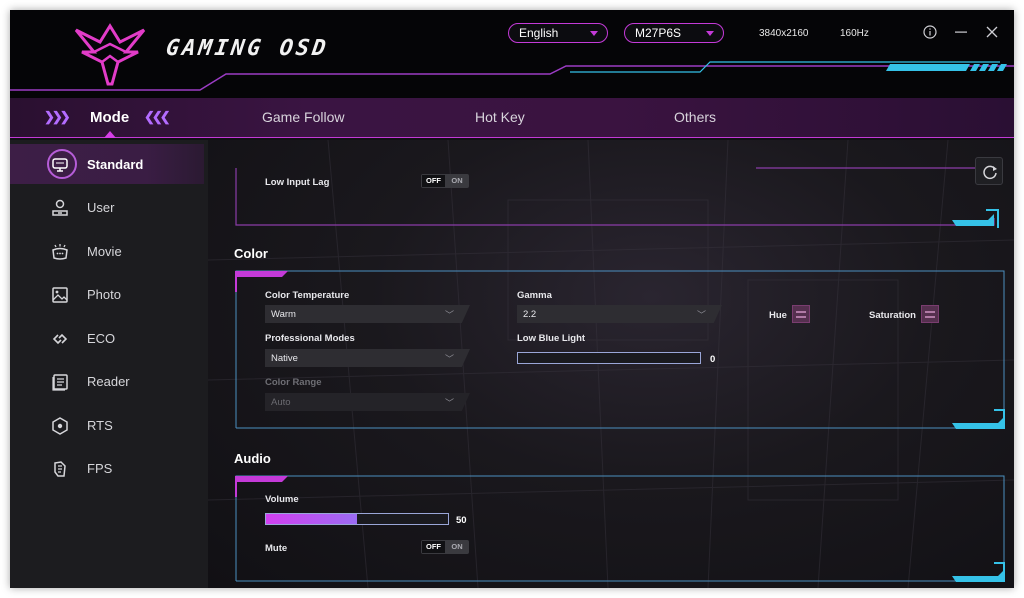 The height and width of the screenshot is (598, 1024). Describe the element at coordinates (60, 165) in the screenshot. I see `monitor-icon` at that location.